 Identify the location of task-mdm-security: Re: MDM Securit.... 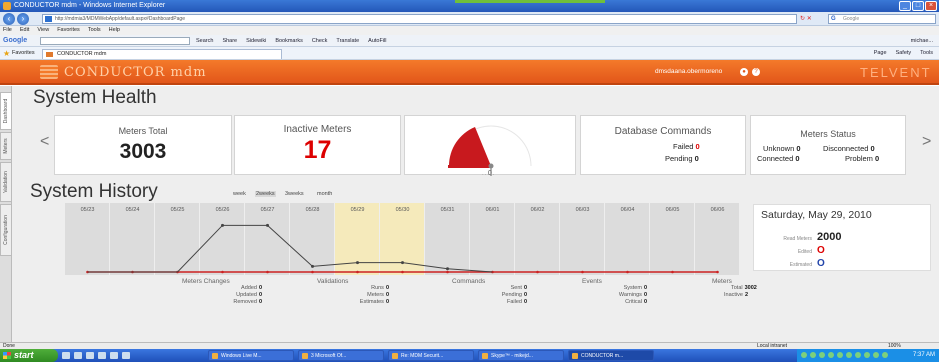
(431, 355).